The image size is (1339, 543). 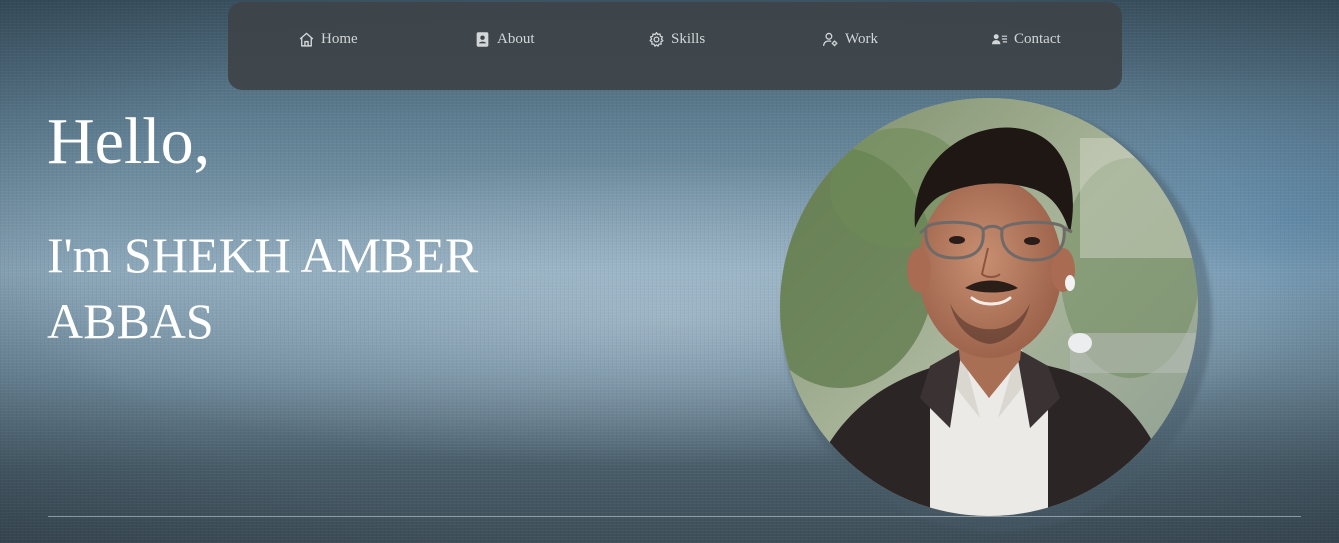 What do you see at coordinates (688, 38) in the screenshot?
I see `nav-item-skills-label: Skills` at bounding box center [688, 38].